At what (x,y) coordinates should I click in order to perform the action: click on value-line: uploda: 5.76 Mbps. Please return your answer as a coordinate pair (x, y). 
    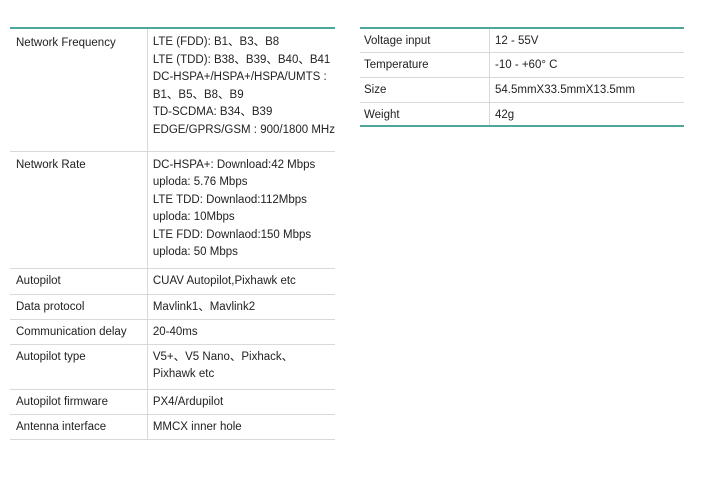
    Looking at the image, I should click on (200, 182).